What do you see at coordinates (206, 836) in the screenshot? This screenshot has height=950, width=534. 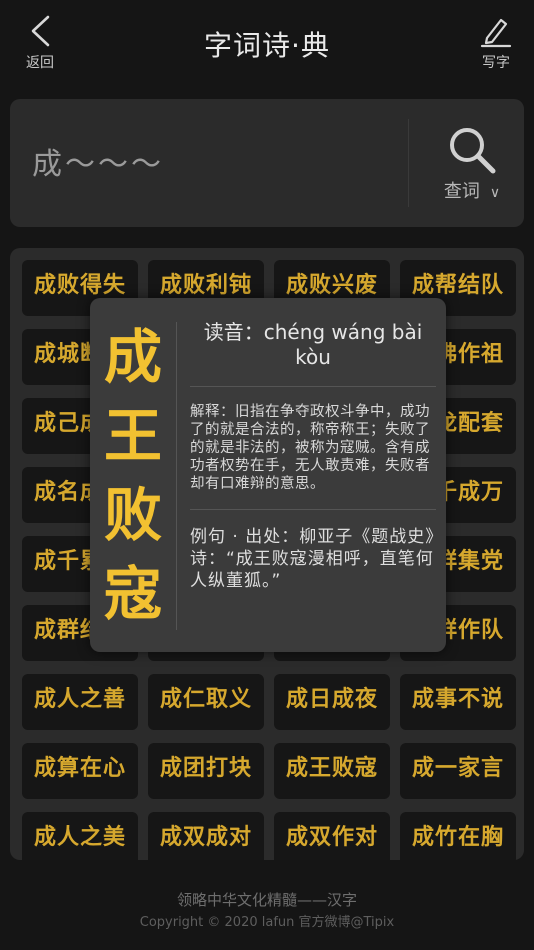 I see `word-cell: 成双成对` at bounding box center [206, 836].